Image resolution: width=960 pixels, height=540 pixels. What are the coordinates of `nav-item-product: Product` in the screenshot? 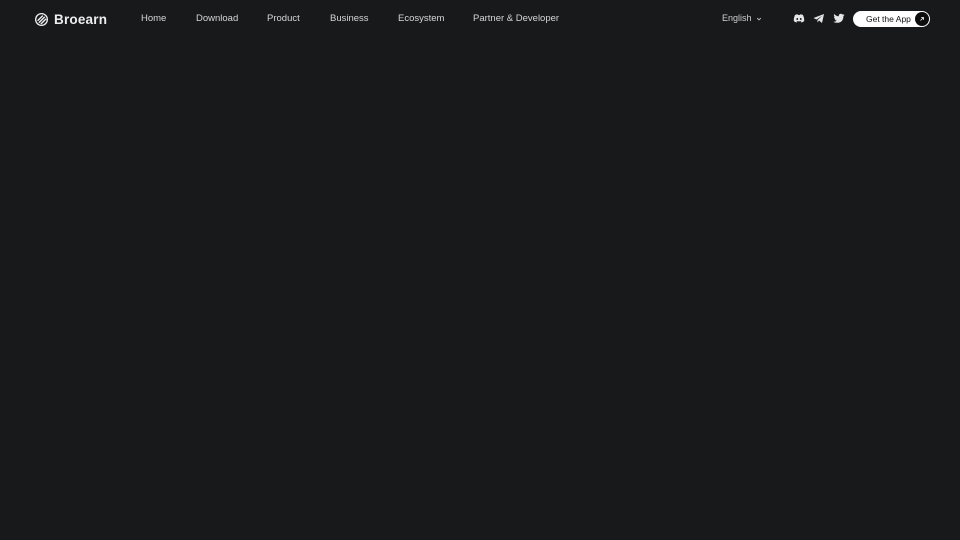 It's located at (283, 18).